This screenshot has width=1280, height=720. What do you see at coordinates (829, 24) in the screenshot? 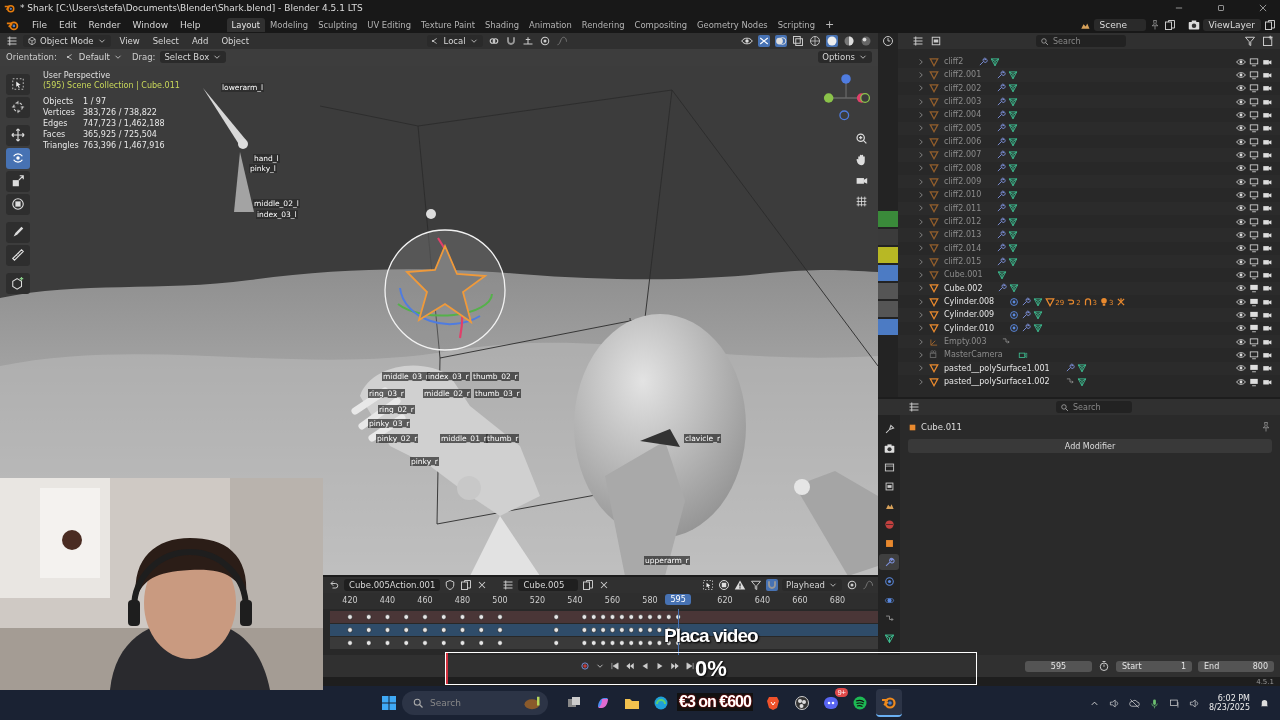
I see `add-workspace-button: +` at bounding box center [829, 24].